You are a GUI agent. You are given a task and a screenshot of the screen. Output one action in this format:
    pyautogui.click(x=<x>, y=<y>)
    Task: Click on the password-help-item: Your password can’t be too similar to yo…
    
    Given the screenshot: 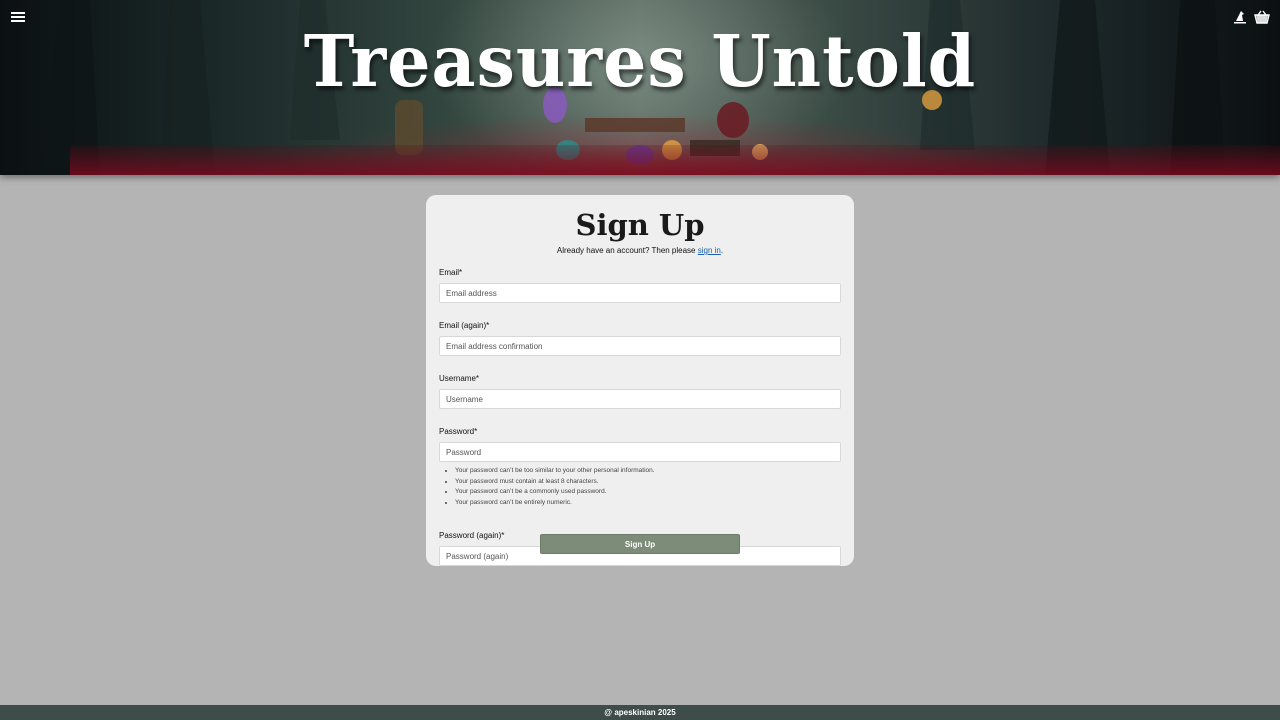 What is the action you would take?
    pyautogui.click(x=648, y=471)
    